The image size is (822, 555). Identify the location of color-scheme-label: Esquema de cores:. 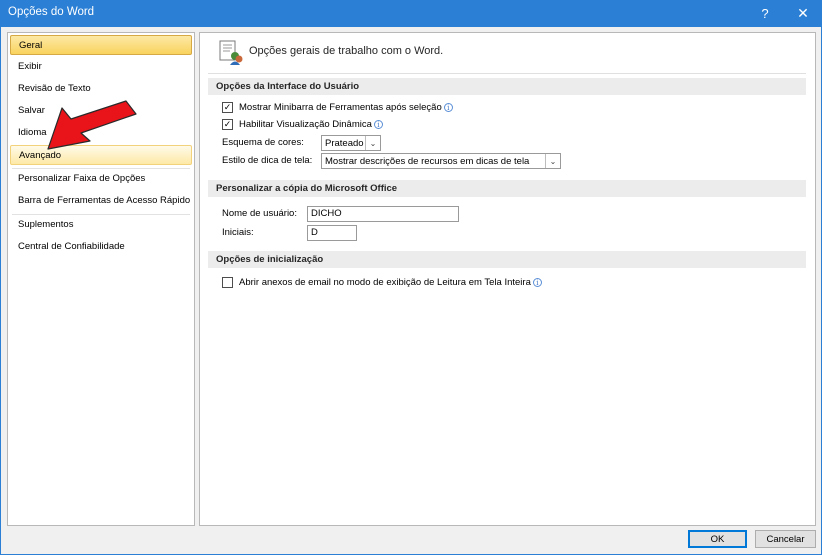
(263, 142).